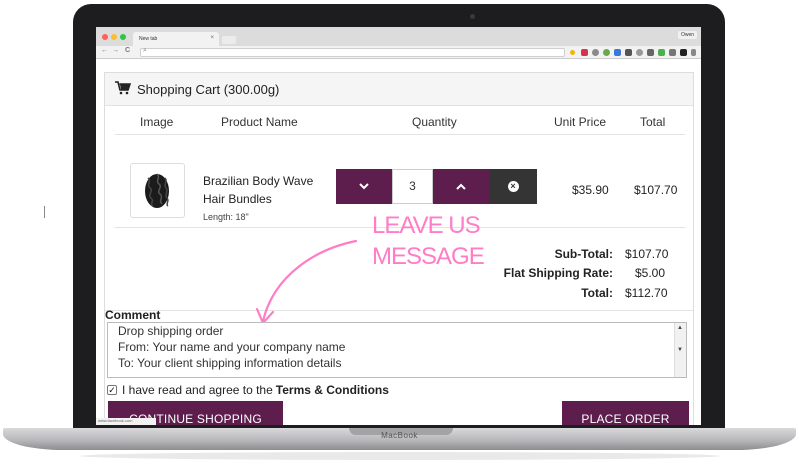 This screenshot has height=467, width=799. Describe the element at coordinates (171, 331) in the screenshot. I see `comment-line: Drop shipping order` at that location.